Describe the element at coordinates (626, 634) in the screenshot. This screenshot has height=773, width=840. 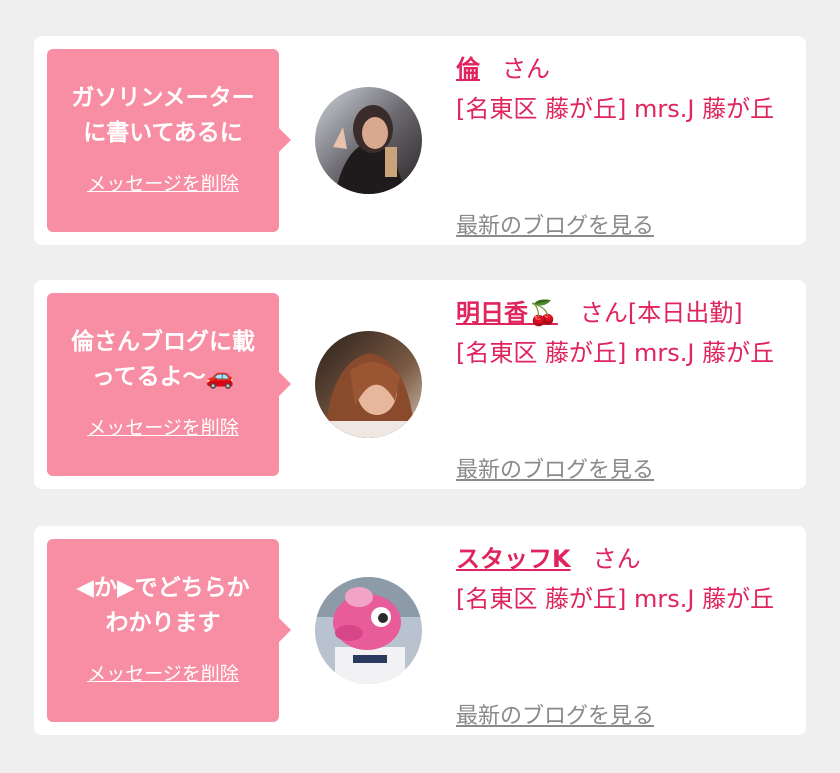
I see `sender-info: スタッフK さん [名東区 藤が丘] mrs.J 藤が丘 最新のブログを見る` at that location.